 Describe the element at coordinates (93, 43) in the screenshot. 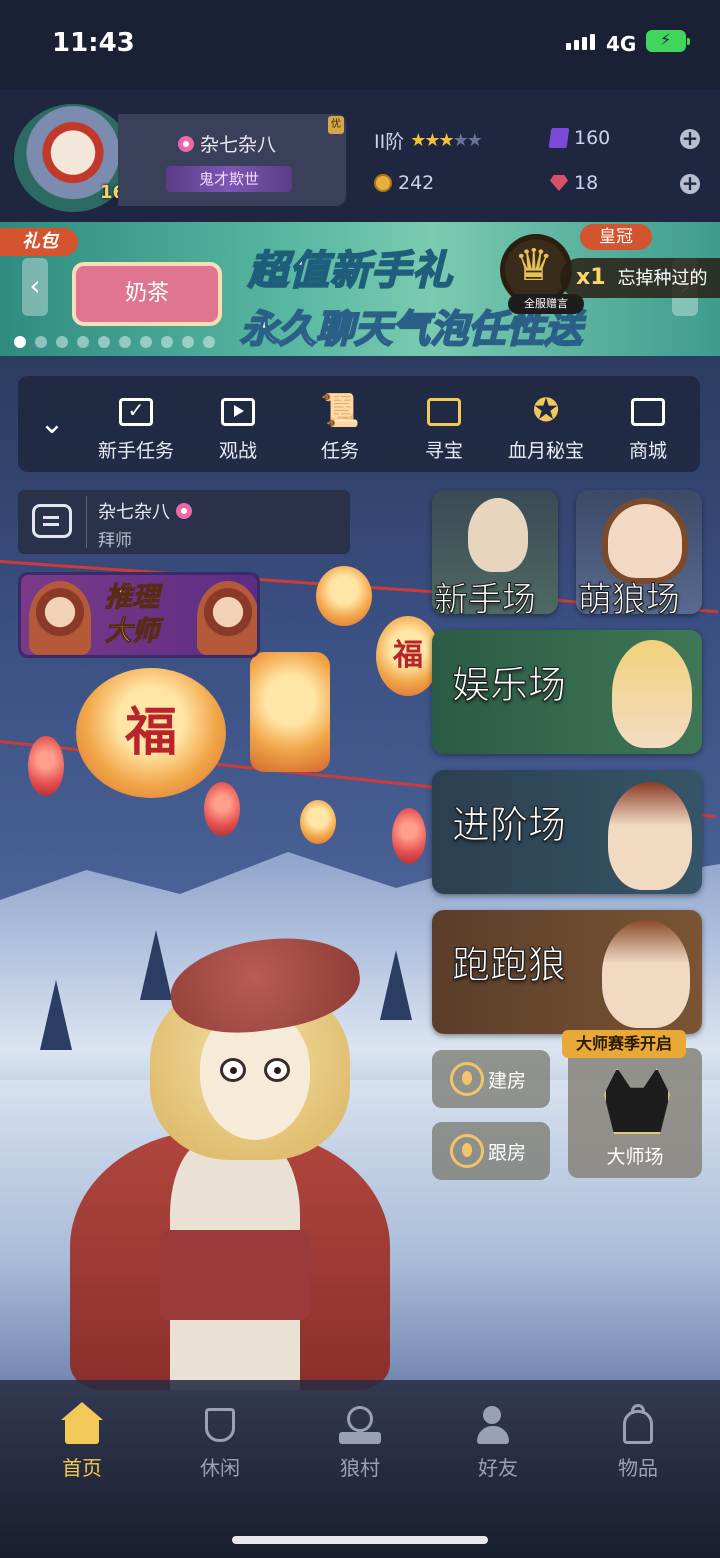

I see `clock: 11:43` at that location.